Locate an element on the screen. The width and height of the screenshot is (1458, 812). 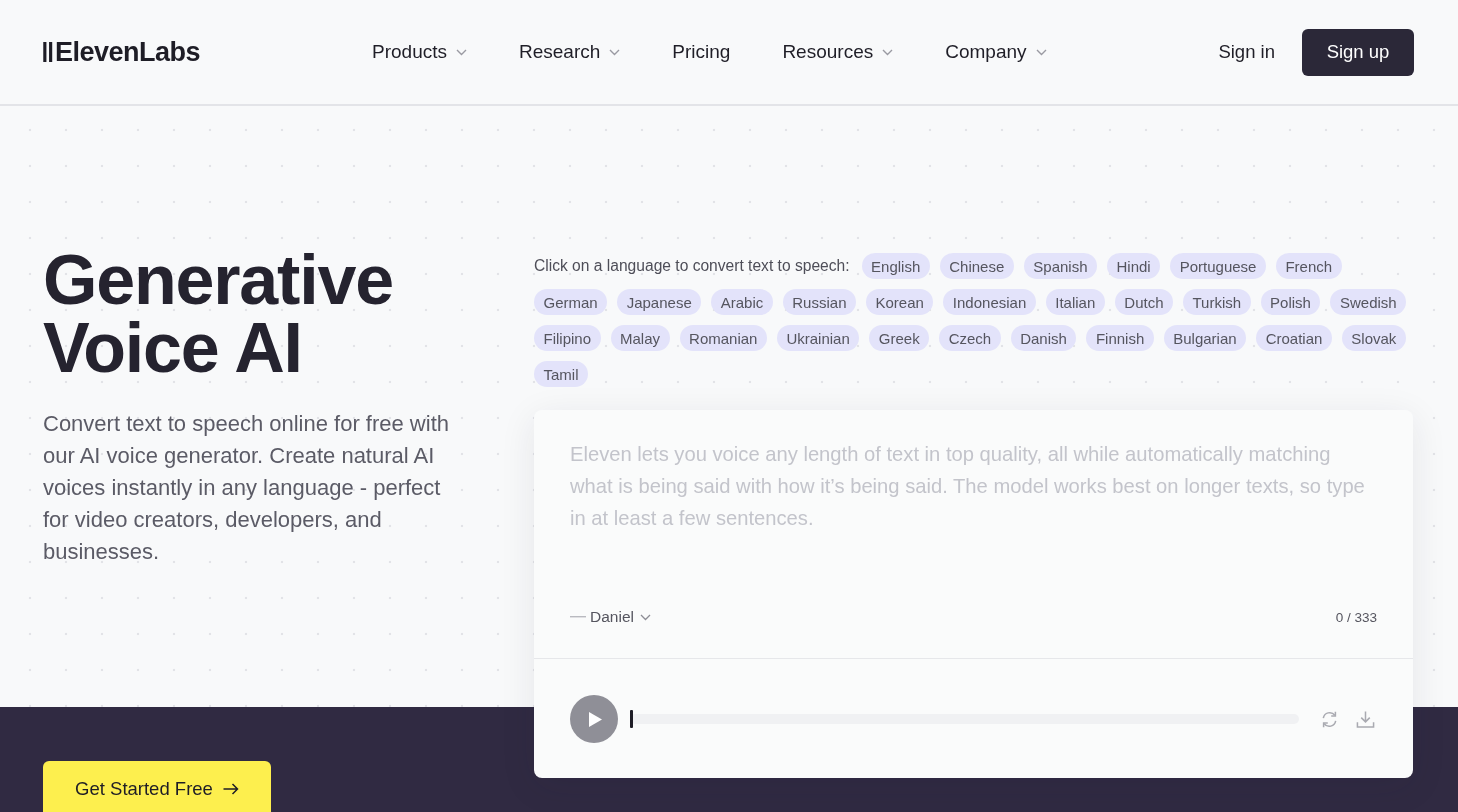
arrow-right-icon is located at coordinates (230, 788).